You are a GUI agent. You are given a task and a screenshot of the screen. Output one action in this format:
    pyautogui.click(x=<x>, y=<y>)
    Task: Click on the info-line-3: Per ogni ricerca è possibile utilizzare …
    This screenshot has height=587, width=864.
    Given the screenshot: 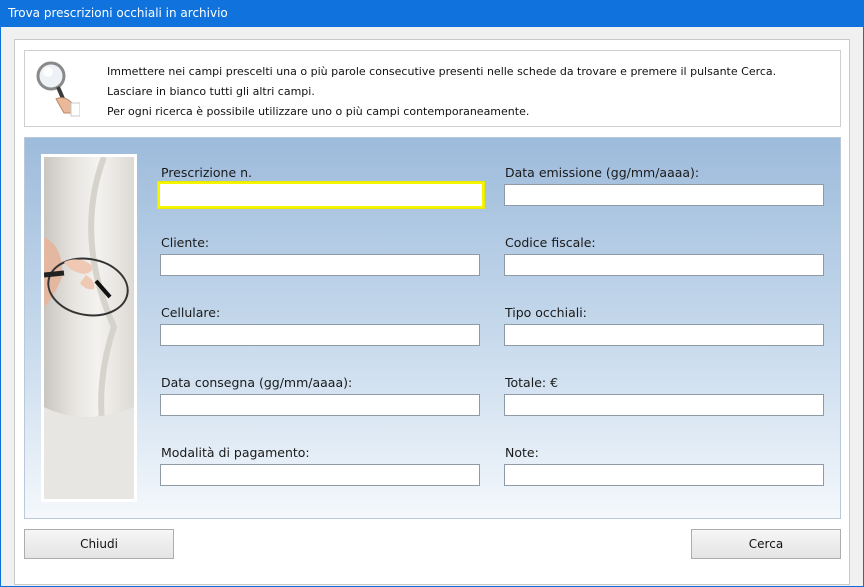 What is the action you would take?
    pyautogui.click(x=318, y=111)
    